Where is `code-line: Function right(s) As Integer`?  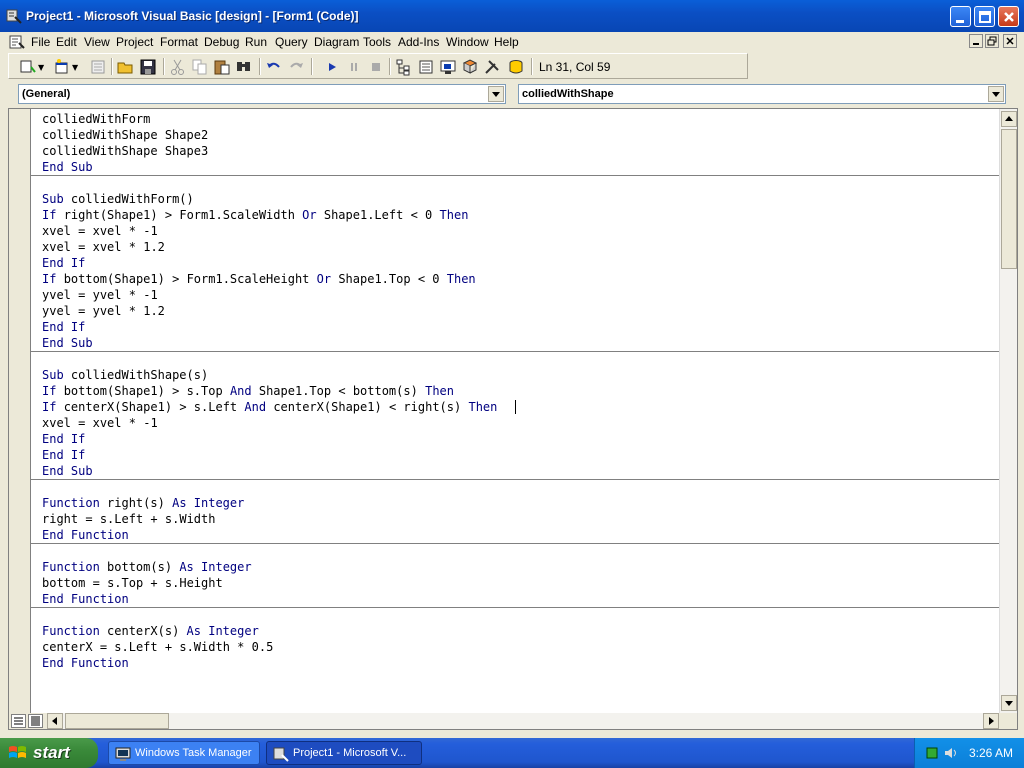 code-line: Function right(s) As Integer is located at coordinates (143, 503).